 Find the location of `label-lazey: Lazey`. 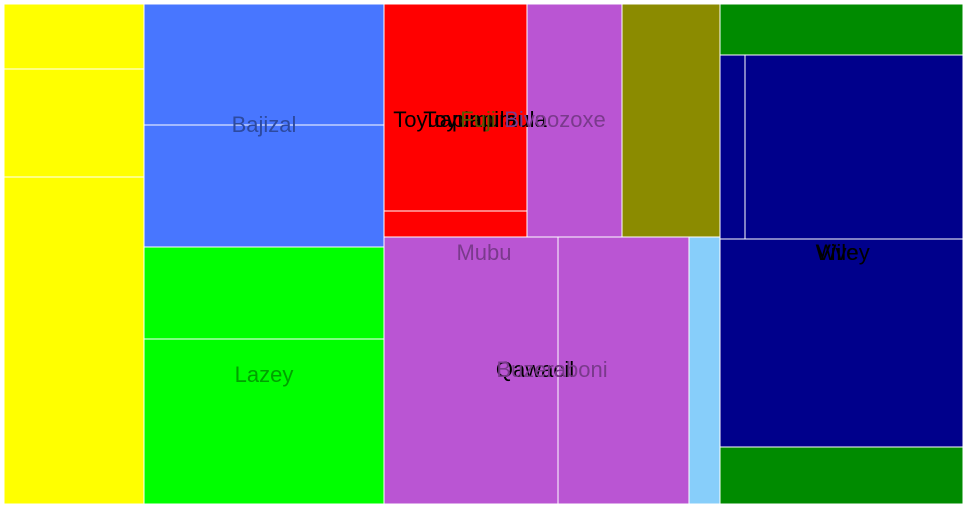

label-lazey: Lazey is located at coordinates (264, 374).